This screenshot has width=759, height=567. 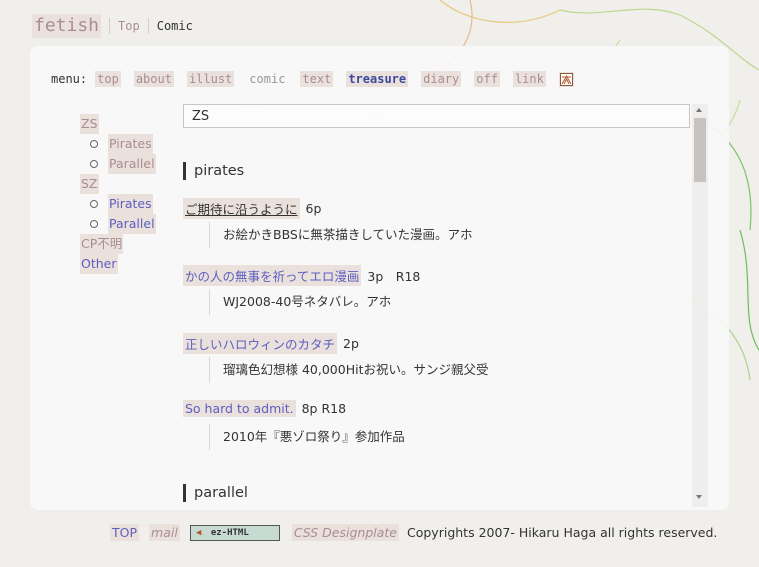 What do you see at coordinates (108, 79) in the screenshot?
I see `menu-item-top: top` at bounding box center [108, 79].